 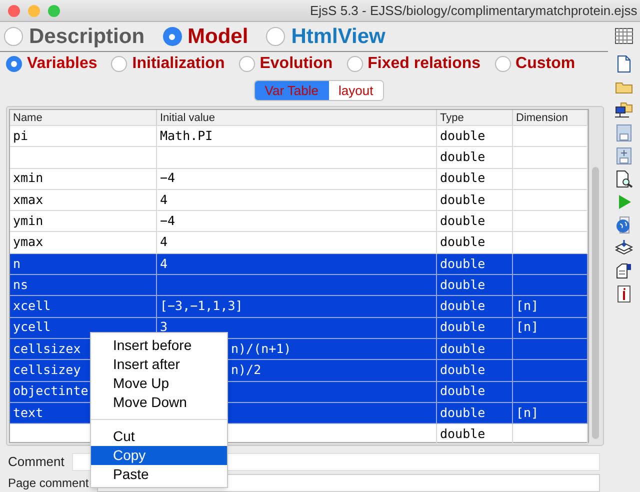 What do you see at coordinates (159, 436) in the screenshot?
I see `menu-item: Cut` at bounding box center [159, 436].